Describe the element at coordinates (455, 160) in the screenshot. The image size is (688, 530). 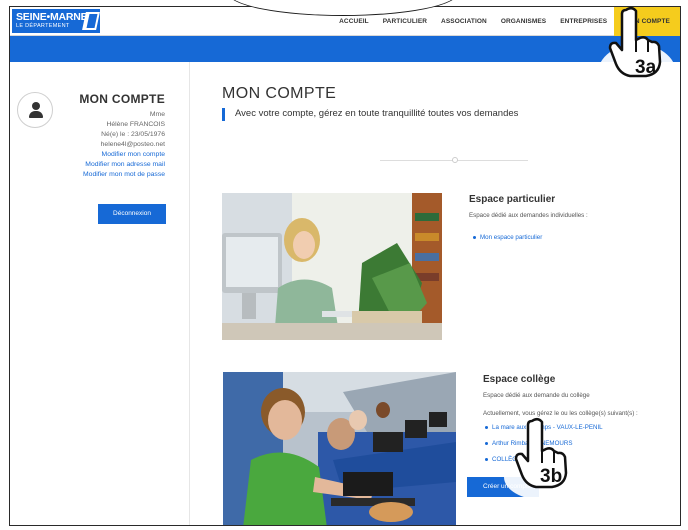
I see `divider-dot` at that location.